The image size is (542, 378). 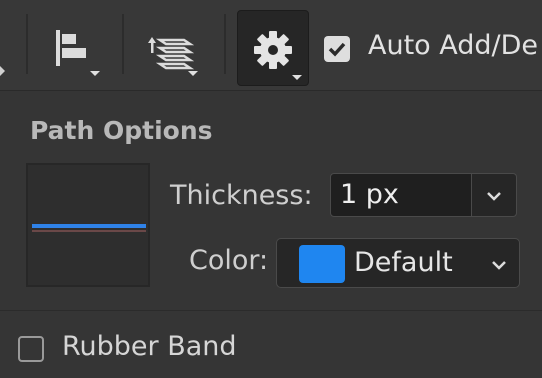 I want to click on menu-arrow-icon, so click(x=4, y=71).